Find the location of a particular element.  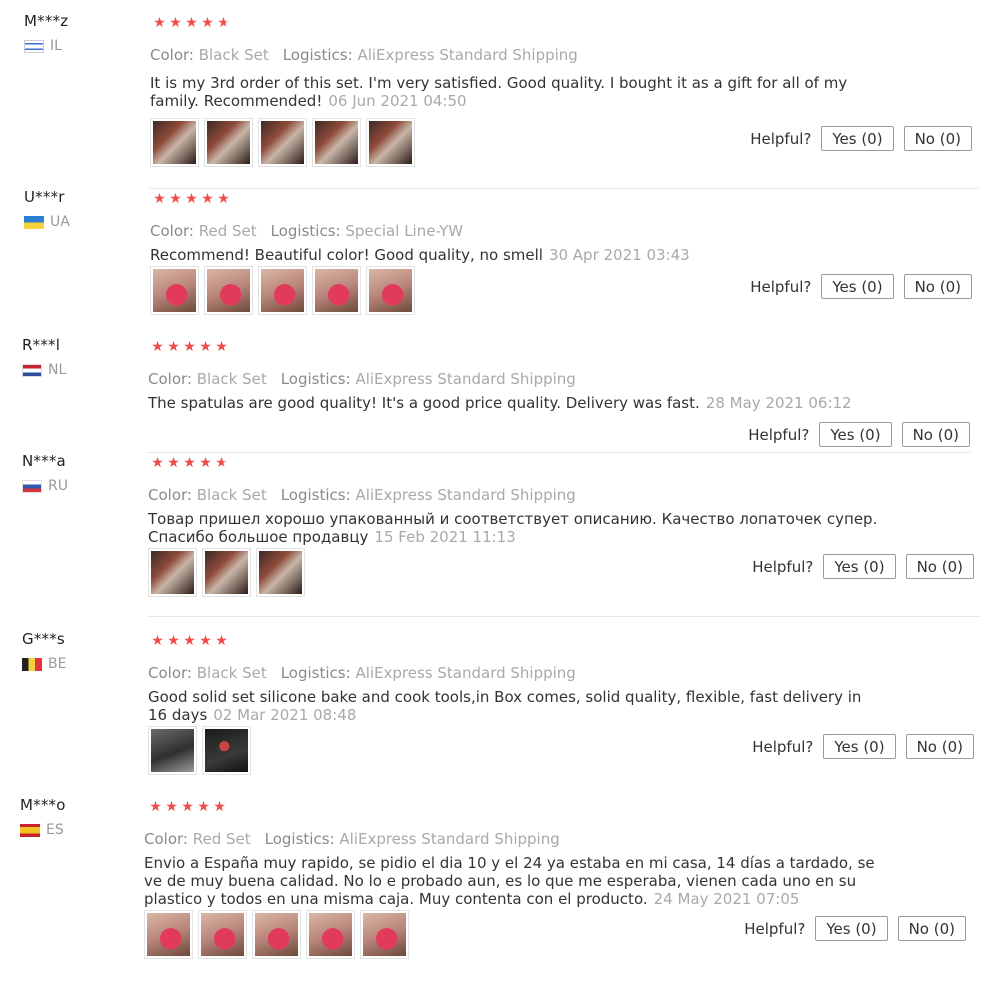

reviewer-country: BE is located at coordinates (44, 664).